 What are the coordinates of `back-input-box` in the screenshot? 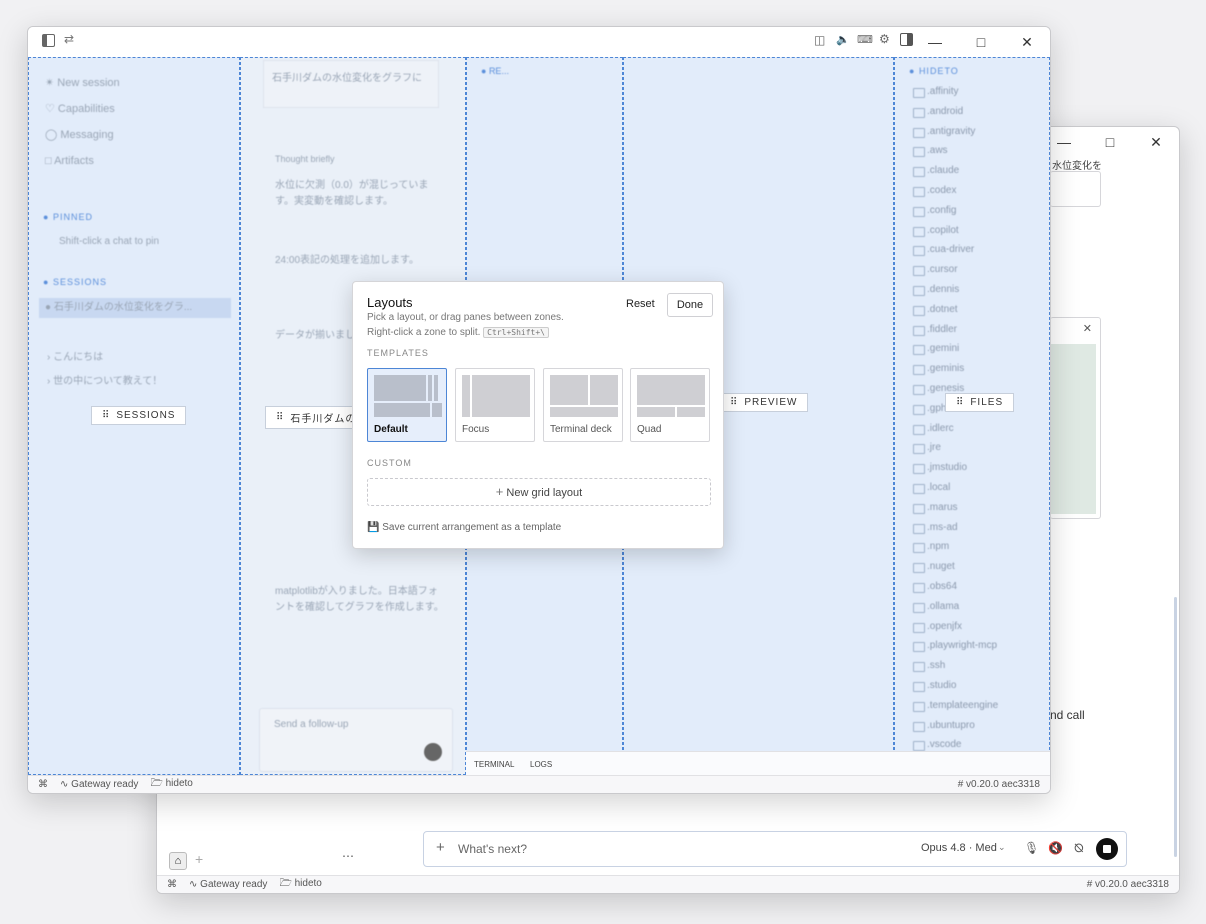 It's located at (1075, 189).